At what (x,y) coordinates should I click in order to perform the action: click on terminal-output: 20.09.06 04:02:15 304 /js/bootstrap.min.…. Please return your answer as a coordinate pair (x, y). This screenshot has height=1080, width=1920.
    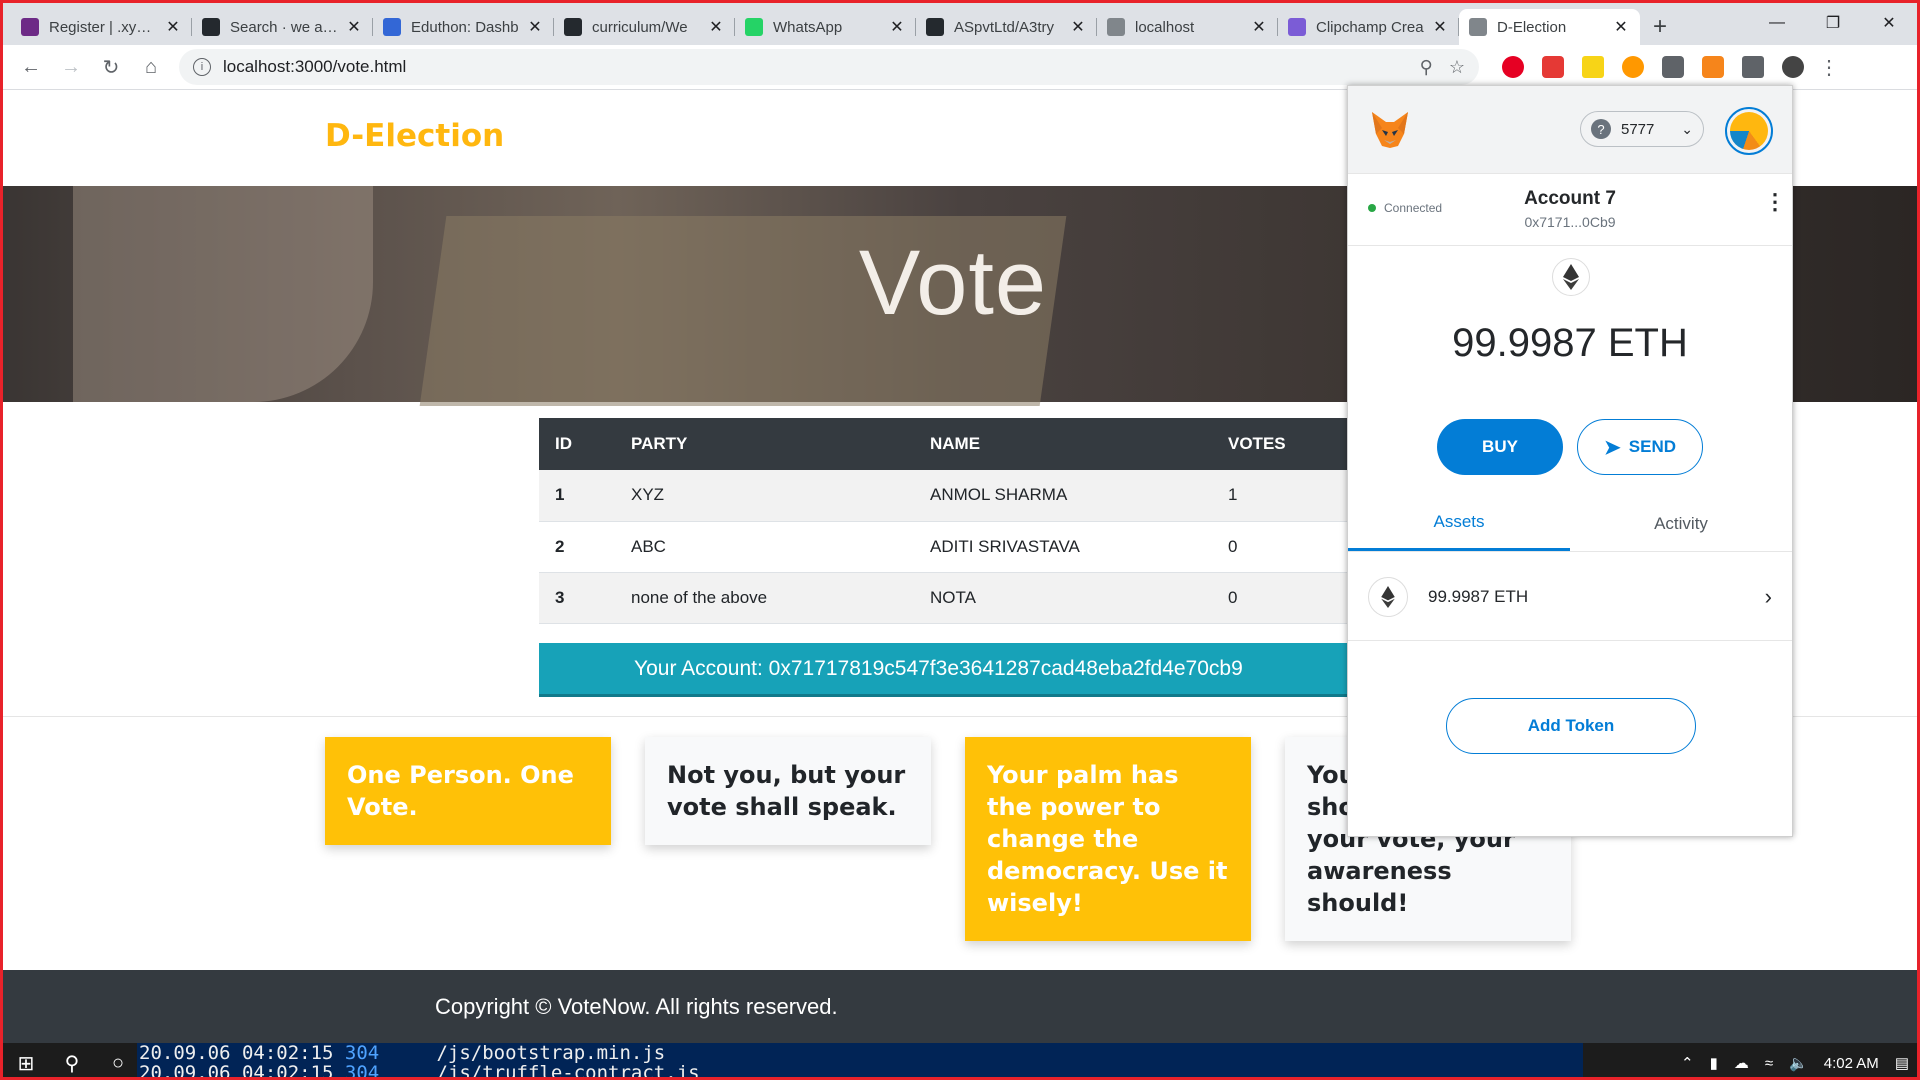
    Looking at the image, I should click on (860, 1060).